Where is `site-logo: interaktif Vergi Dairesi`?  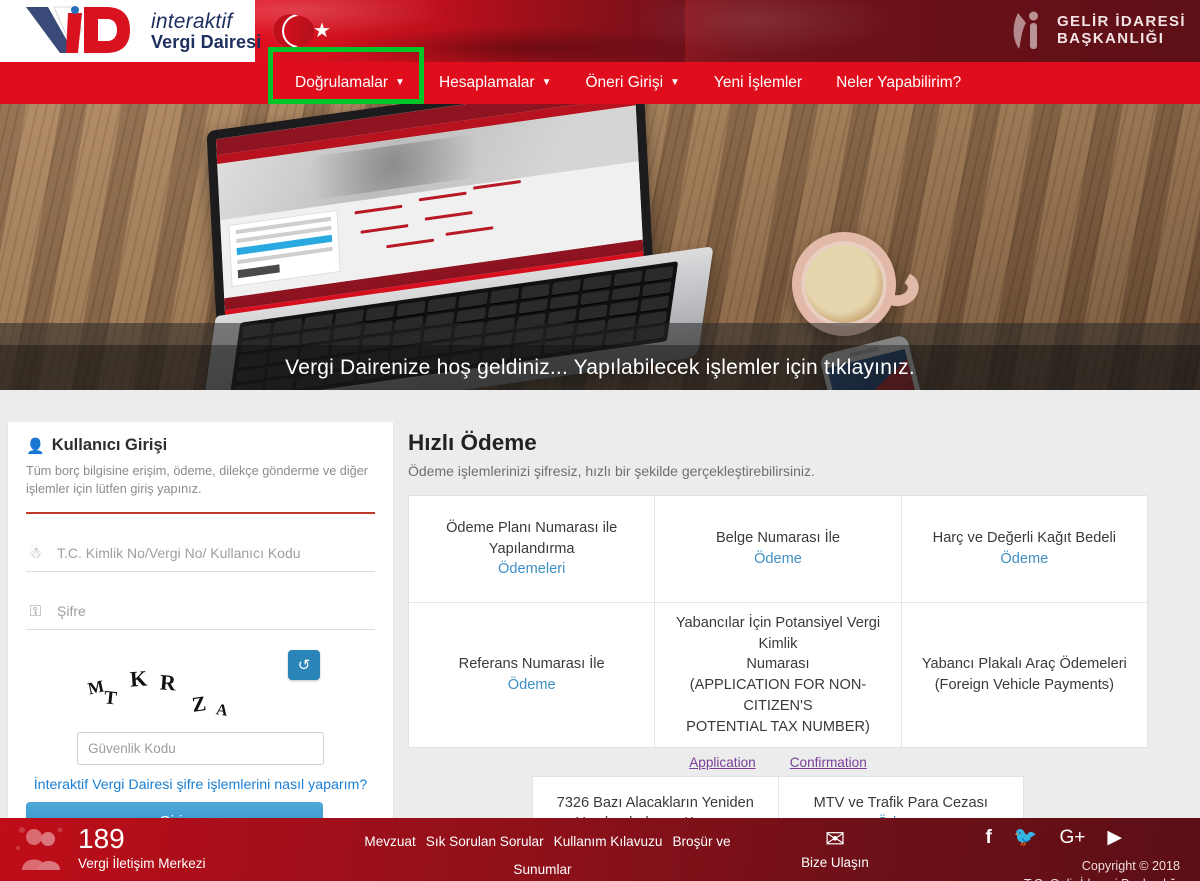 site-logo: interaktif Vergi Dairesi is located at coordinates (145, 31).